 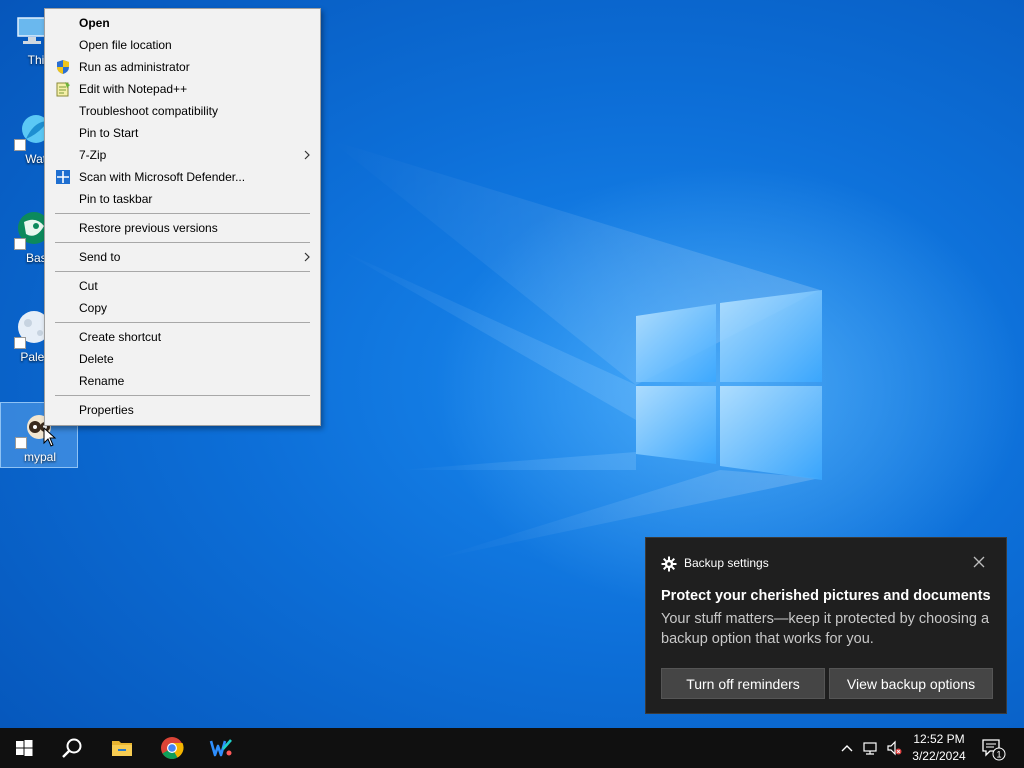 I want to click on start-button, so click(x=24, y=748).